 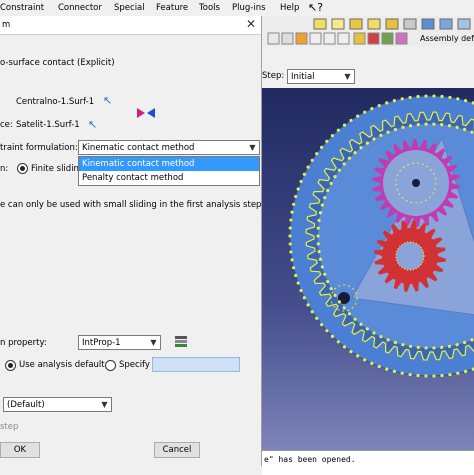 What do you see at coordinates (347, 76) in the screenshot?
I see `chevron-down-icon: ▼` at bounding box center [347, 76].